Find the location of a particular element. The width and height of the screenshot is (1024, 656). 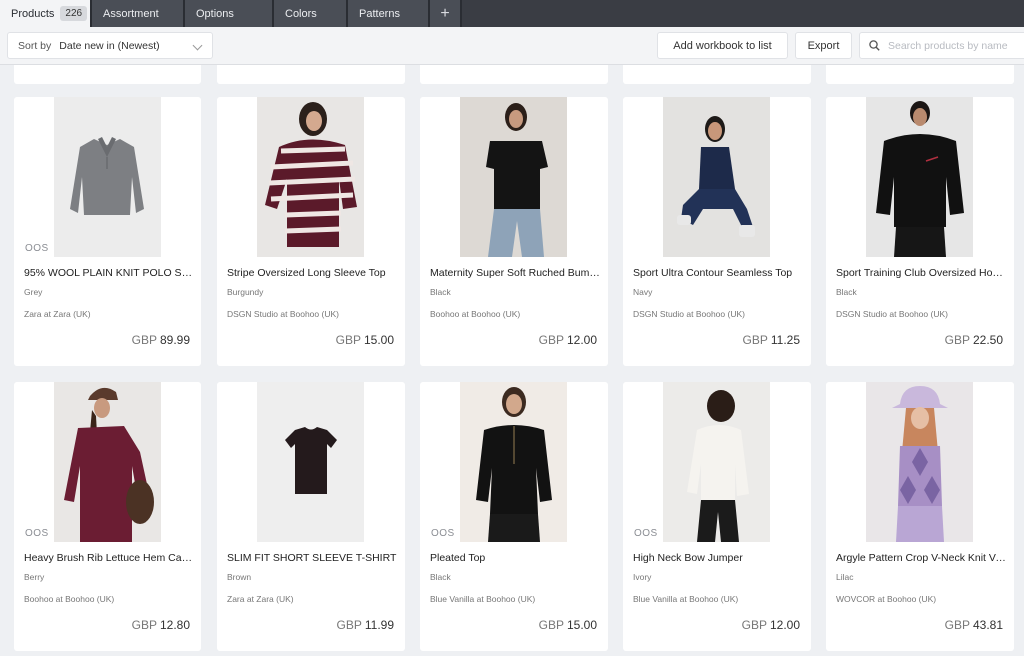

product-name: High Neck Bow Jumper is located at coordinates (688, 558).